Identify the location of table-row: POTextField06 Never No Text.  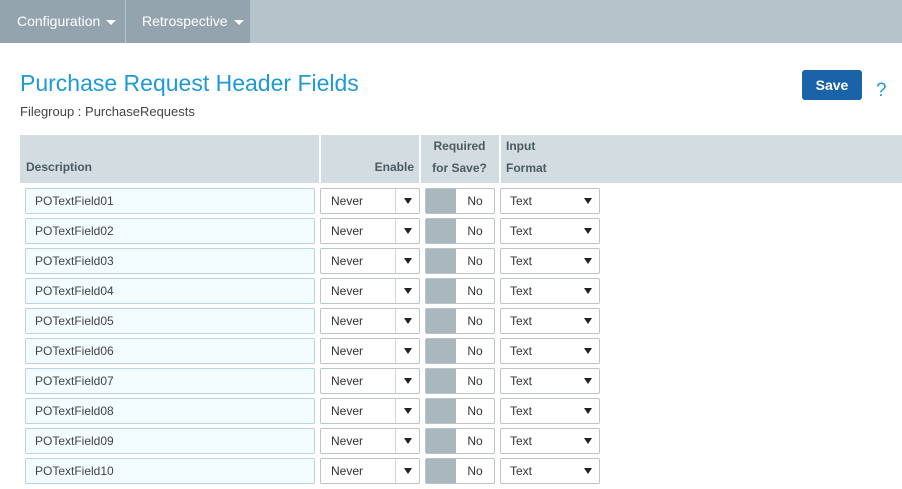
(451, 351).